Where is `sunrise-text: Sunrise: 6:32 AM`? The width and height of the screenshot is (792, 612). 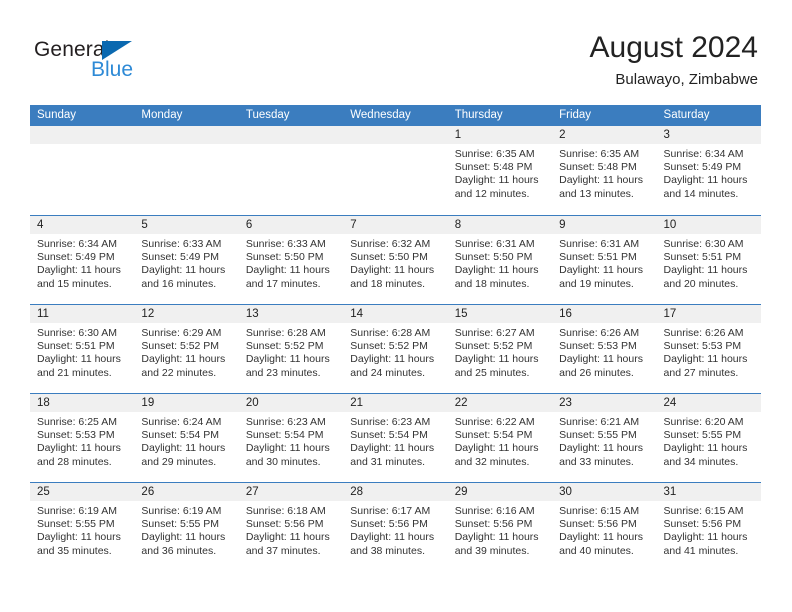 sunrise-text: Sunrise: 6:32 AM is located at coordinates (390, 244).